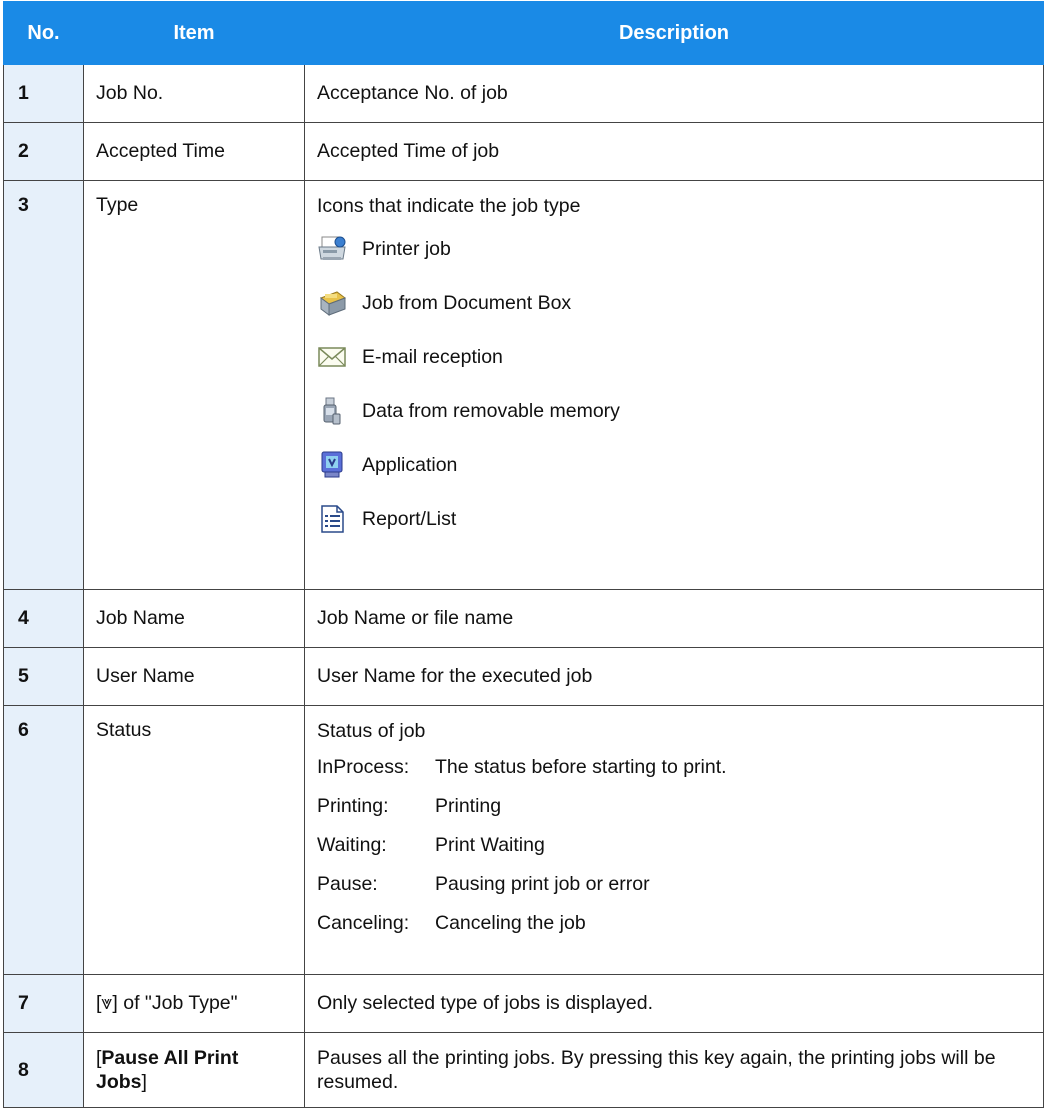 This screenshot has height=1108, width=1047. I want to click on status-value: Printing, so click(468, 806).